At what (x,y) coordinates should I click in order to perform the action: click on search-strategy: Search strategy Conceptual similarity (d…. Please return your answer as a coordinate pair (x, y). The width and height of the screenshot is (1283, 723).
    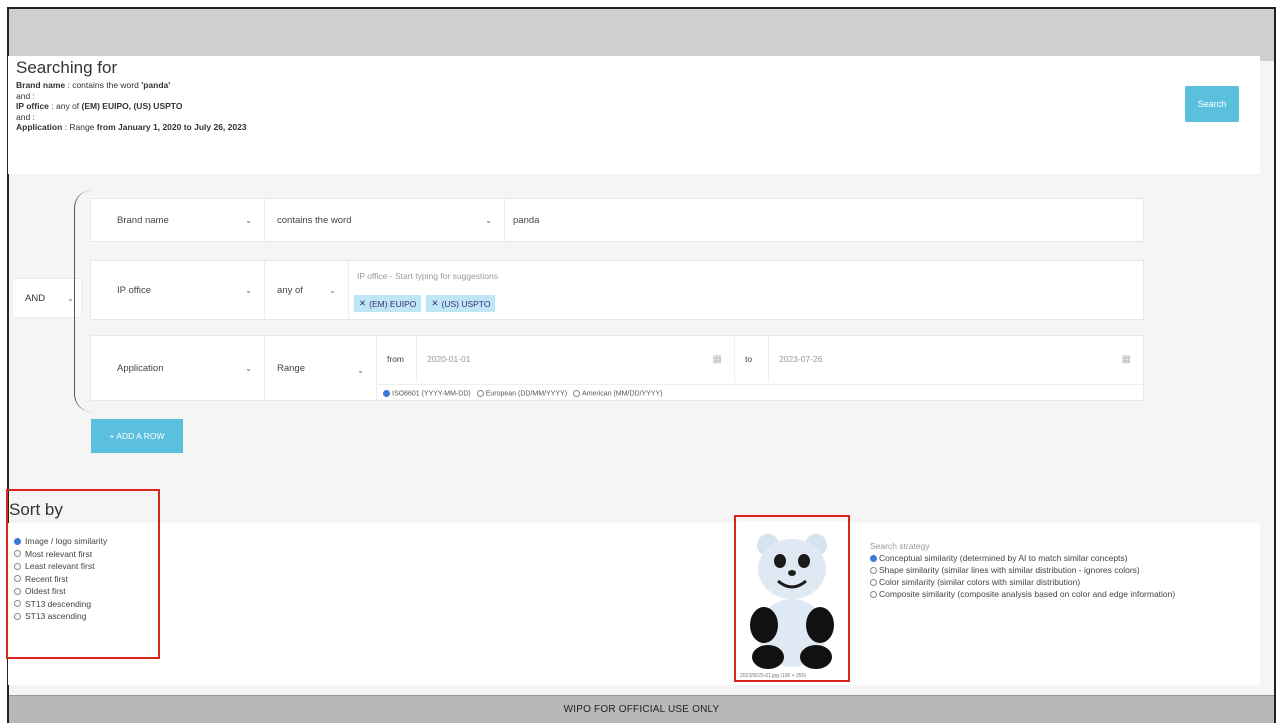
    Looking at the image, I should click on (1022, 570).